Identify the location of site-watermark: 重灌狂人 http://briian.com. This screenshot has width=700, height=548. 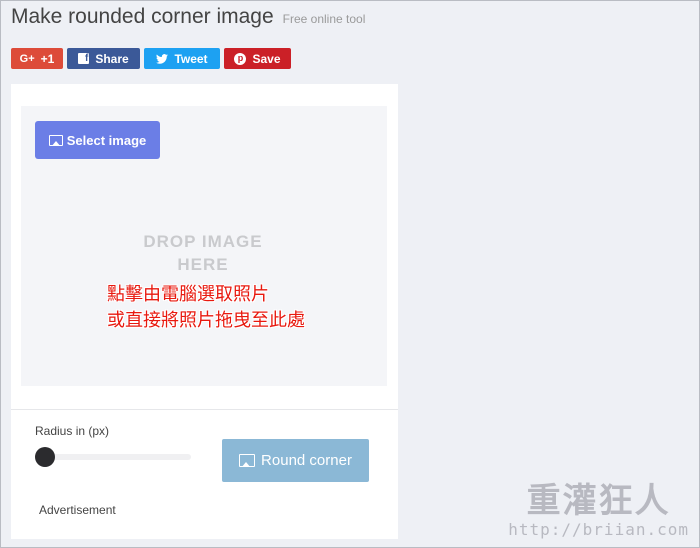
(598, 510).